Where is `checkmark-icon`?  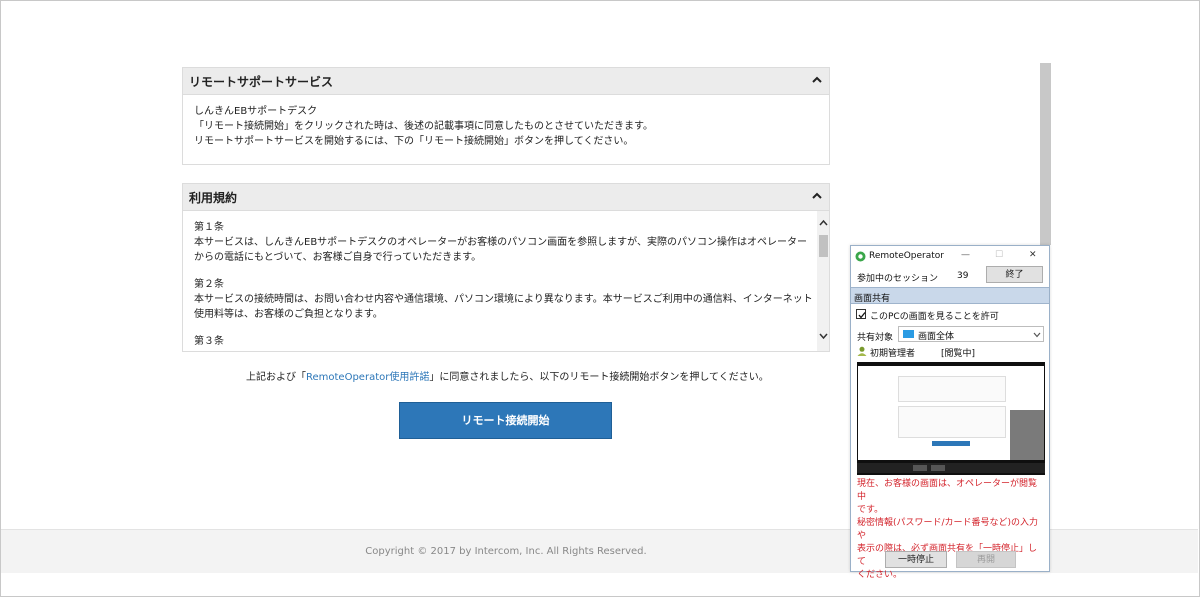 checkmark-icon is located at coordinates (862, 315).